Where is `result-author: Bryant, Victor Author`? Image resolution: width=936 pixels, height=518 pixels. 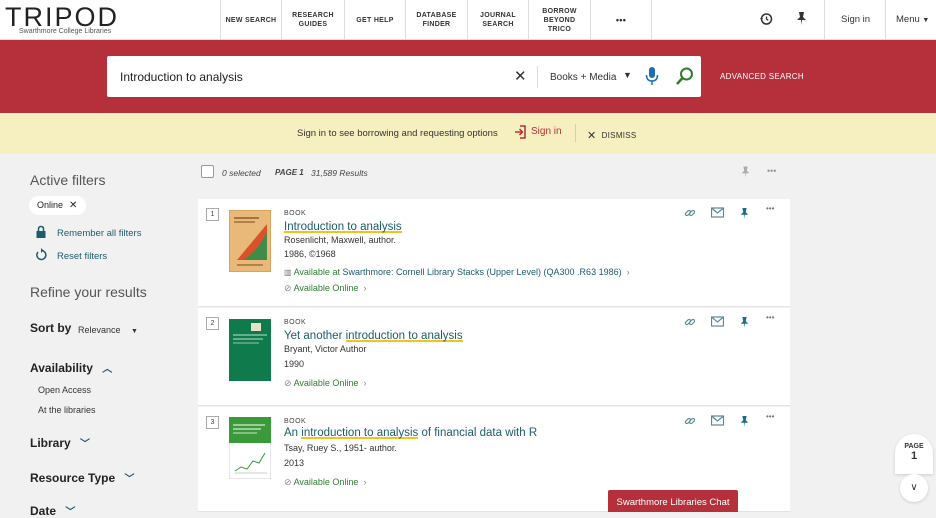 result-author: Bryant, Victor Author is located at coordinates (325, 349).